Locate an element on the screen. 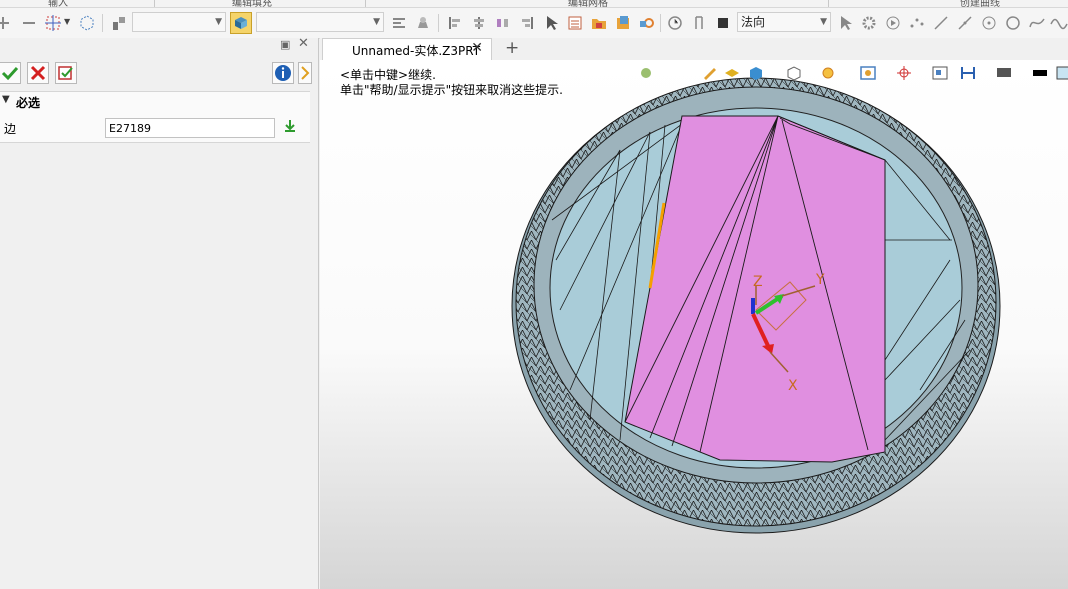 This screenshot has width=1068, height=589. color-black-icon is located at coordinates (1040, 73).